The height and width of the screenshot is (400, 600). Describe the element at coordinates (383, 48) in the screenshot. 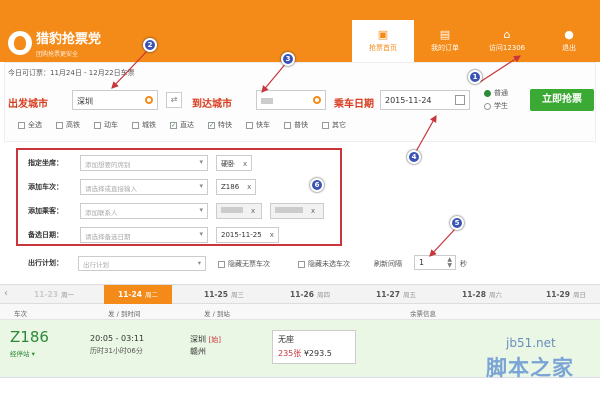

I see `nav-label: 抢票首页` at that location.